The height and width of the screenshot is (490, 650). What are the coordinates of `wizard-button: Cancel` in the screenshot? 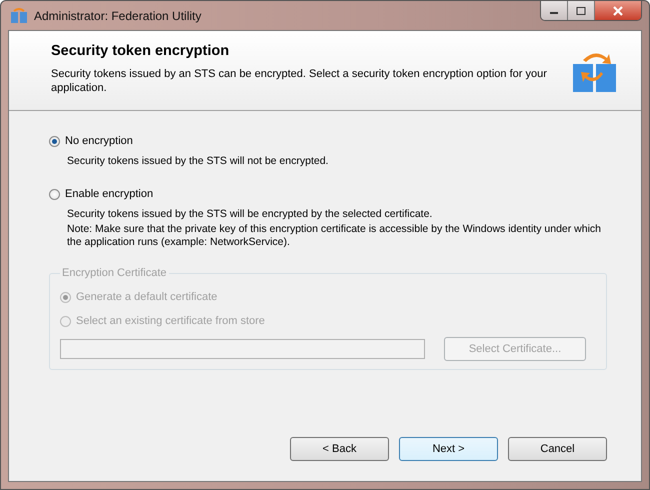 It's located at (557, 449).